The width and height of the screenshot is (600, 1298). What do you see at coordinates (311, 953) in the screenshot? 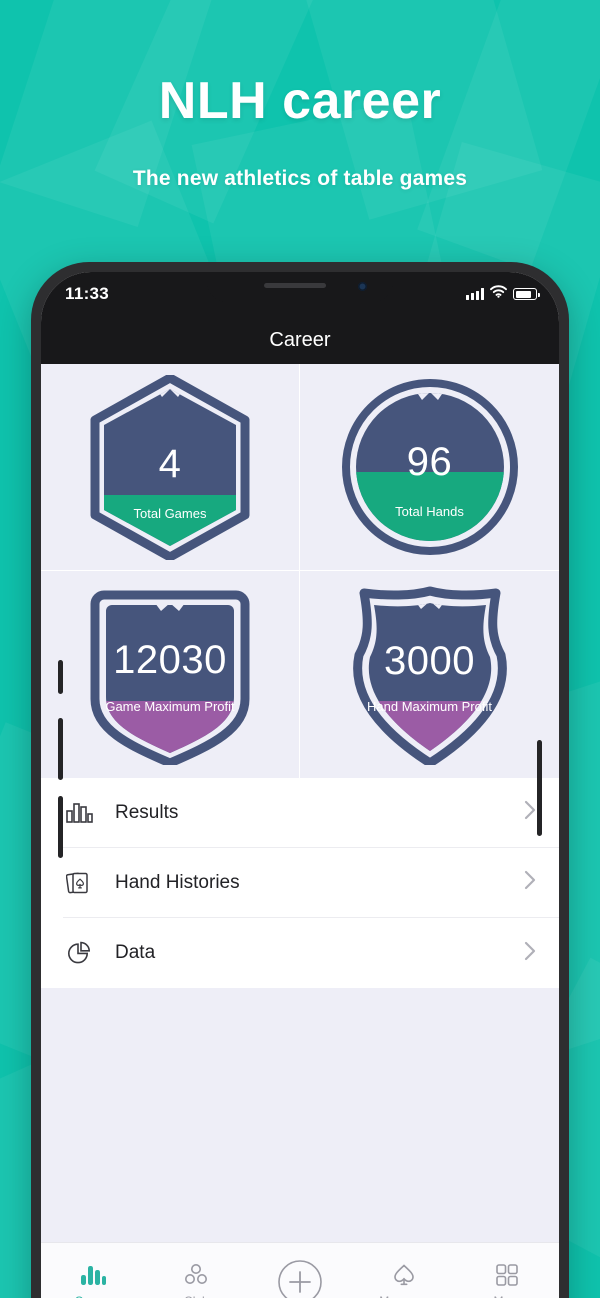
I see `list-item-data: Data` at bounding box center [311, 953].